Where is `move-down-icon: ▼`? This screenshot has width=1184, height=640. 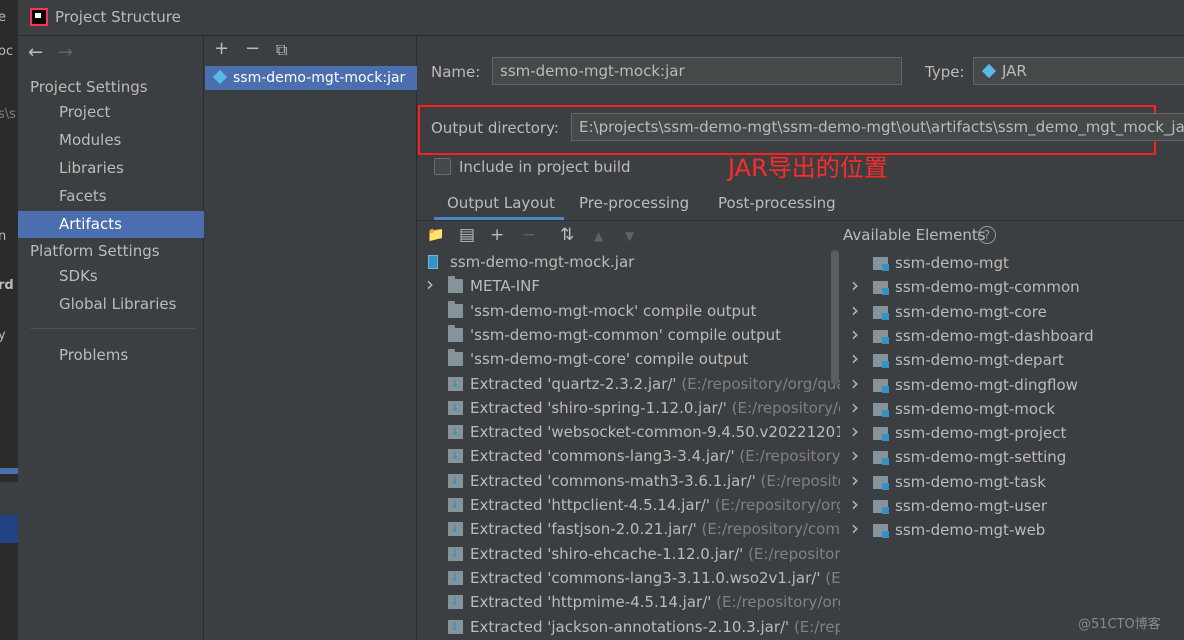 move-down-icon: ▼ is located at coordinates (629, 236).